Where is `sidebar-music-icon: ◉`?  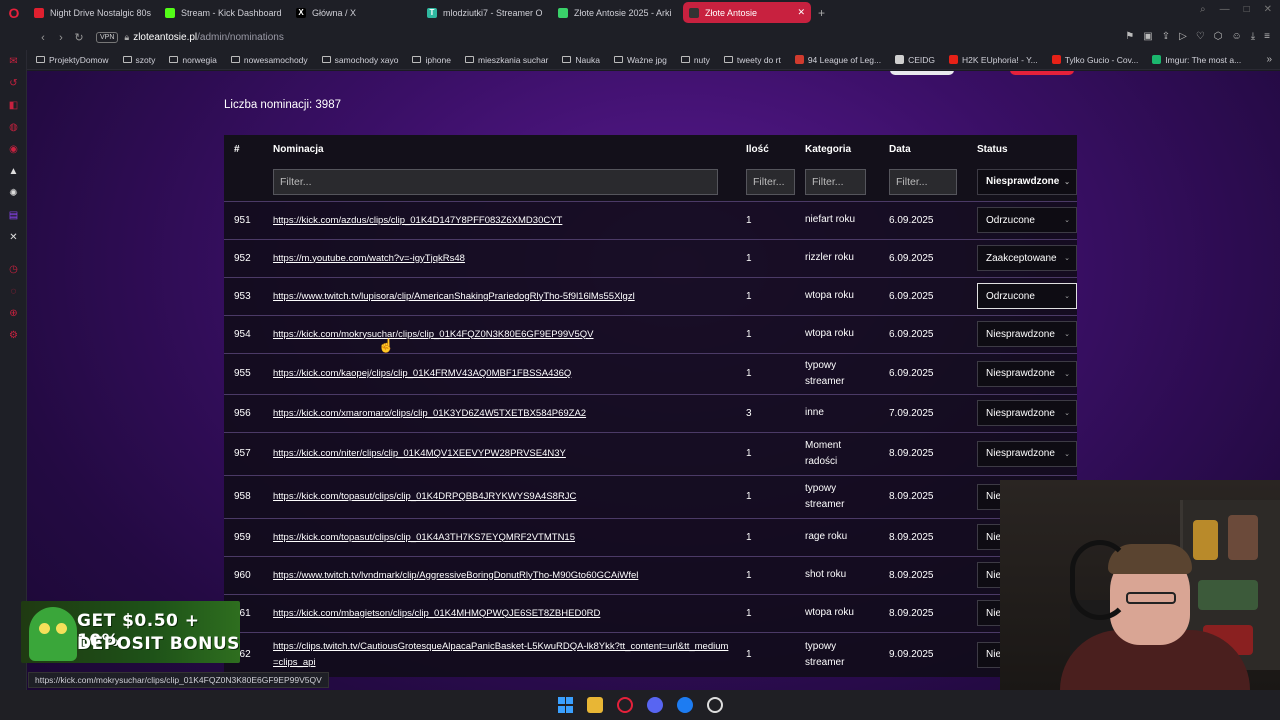 sidebar-music-icon: ◉ is located at coordinates (13, 149).